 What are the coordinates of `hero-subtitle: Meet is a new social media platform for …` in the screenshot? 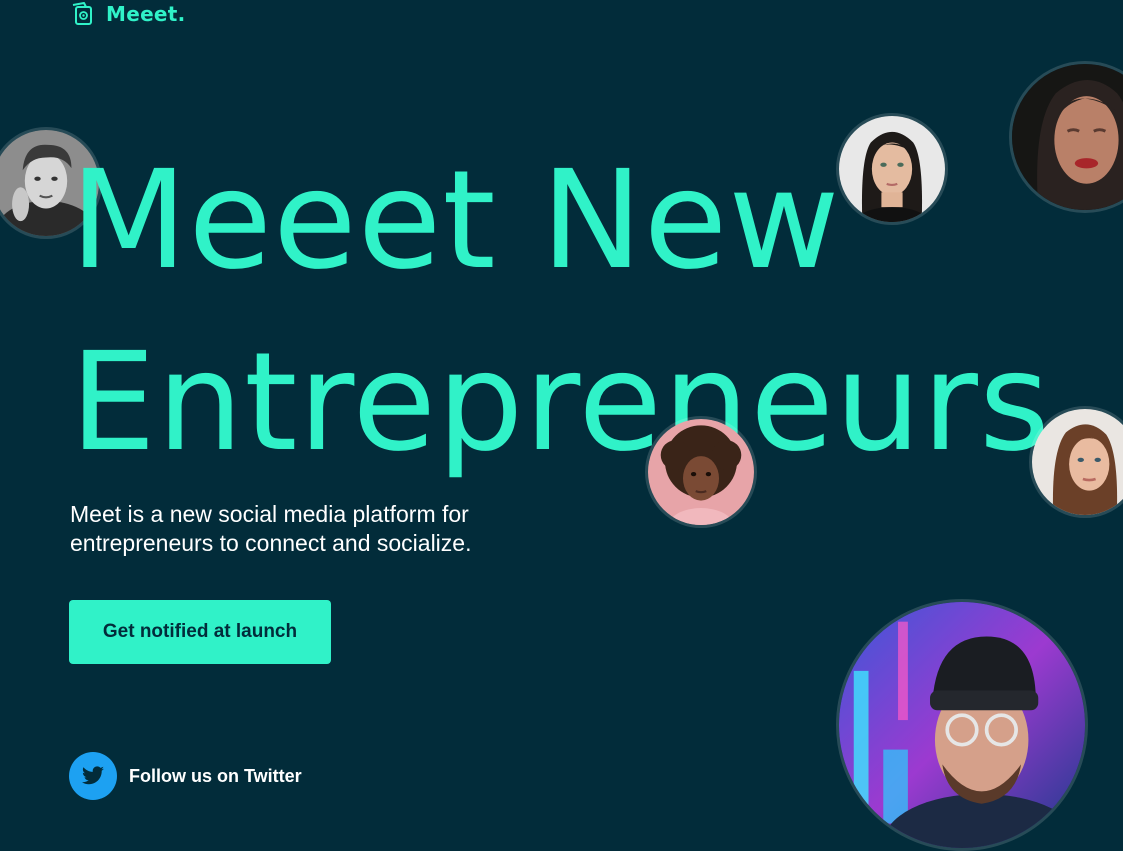 It's located at (271, 528).